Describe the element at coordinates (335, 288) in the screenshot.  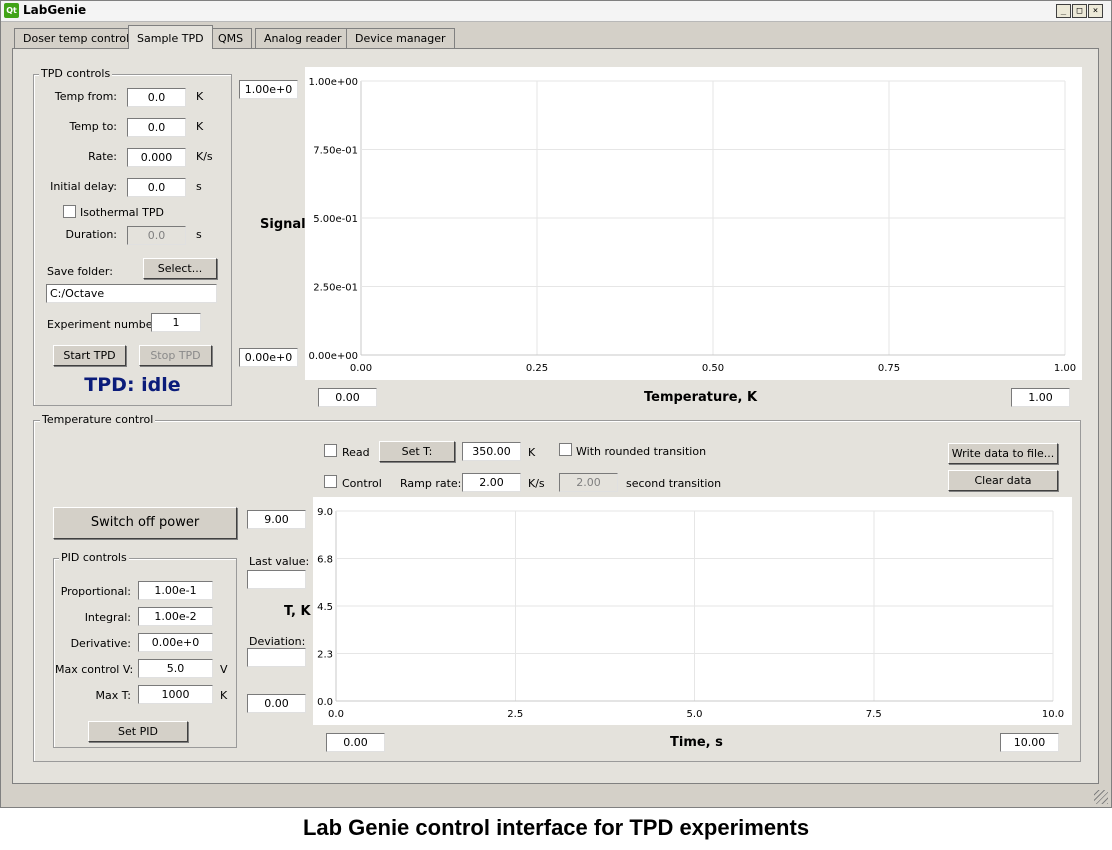
I see `signal-y-tick-label: 2.50e-01` at that location.